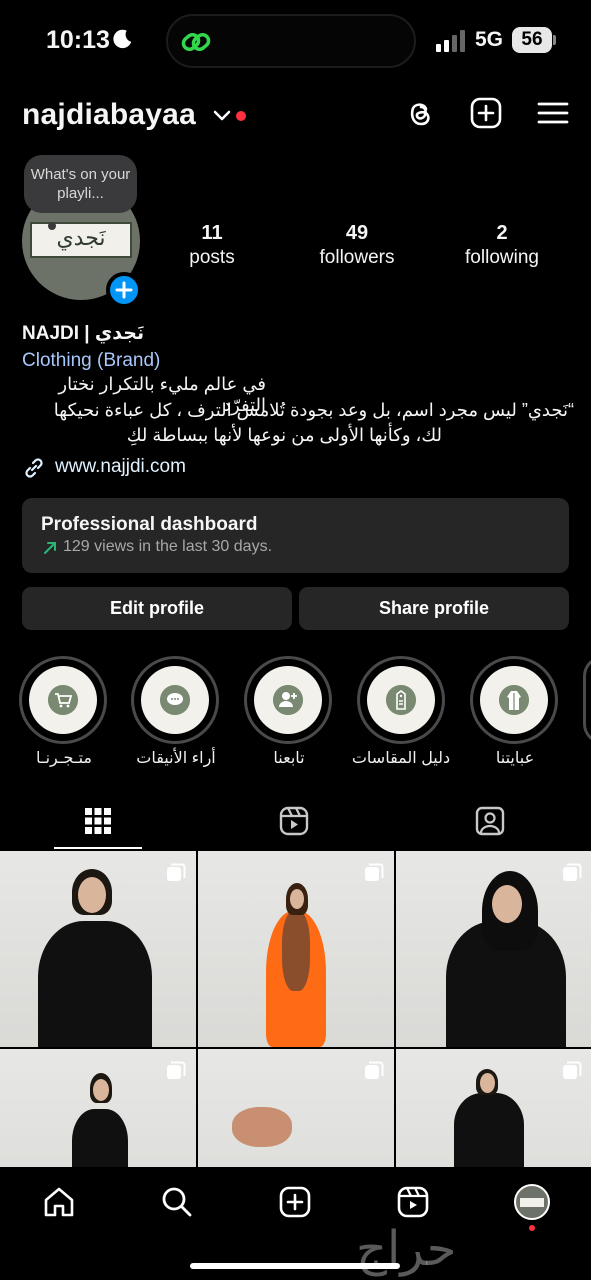  I want to click on home-indicator, so click(295, 1266).